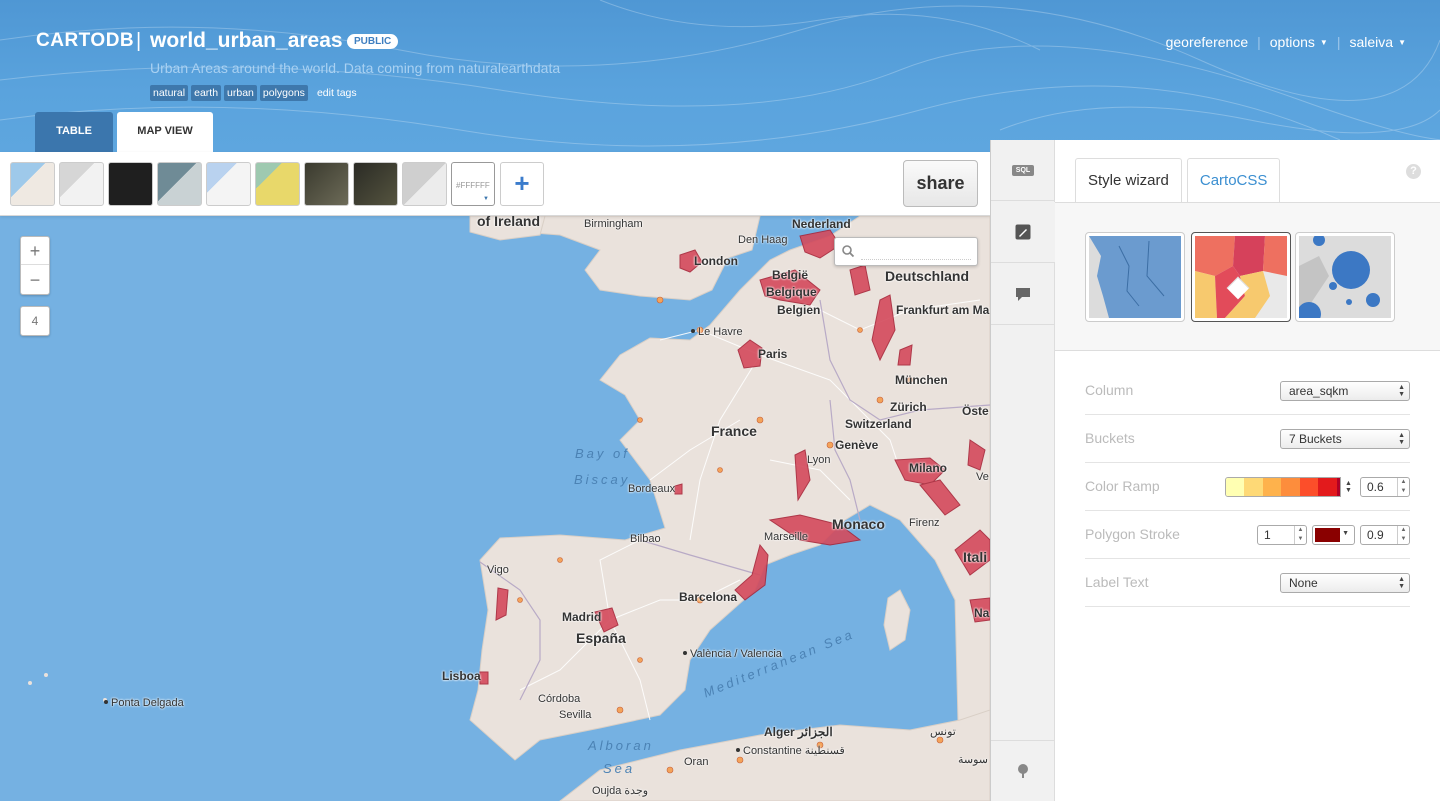 Image resolution: width=1440 pixels, height=801 pixels. Describe the element at coordinates (283, 93) in the screenshot. I see `tag-polygons: polygons` at that location.